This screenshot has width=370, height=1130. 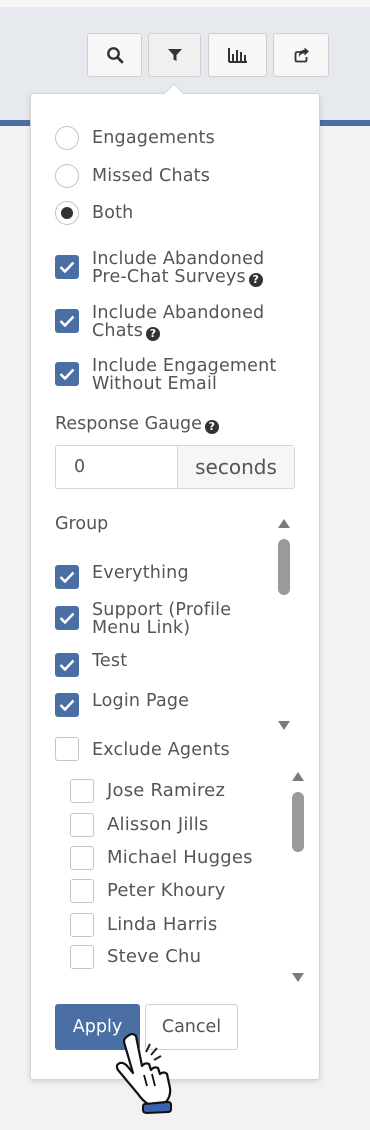 I want to click on agents-scroll-thumb, so click(x=298, y=822).